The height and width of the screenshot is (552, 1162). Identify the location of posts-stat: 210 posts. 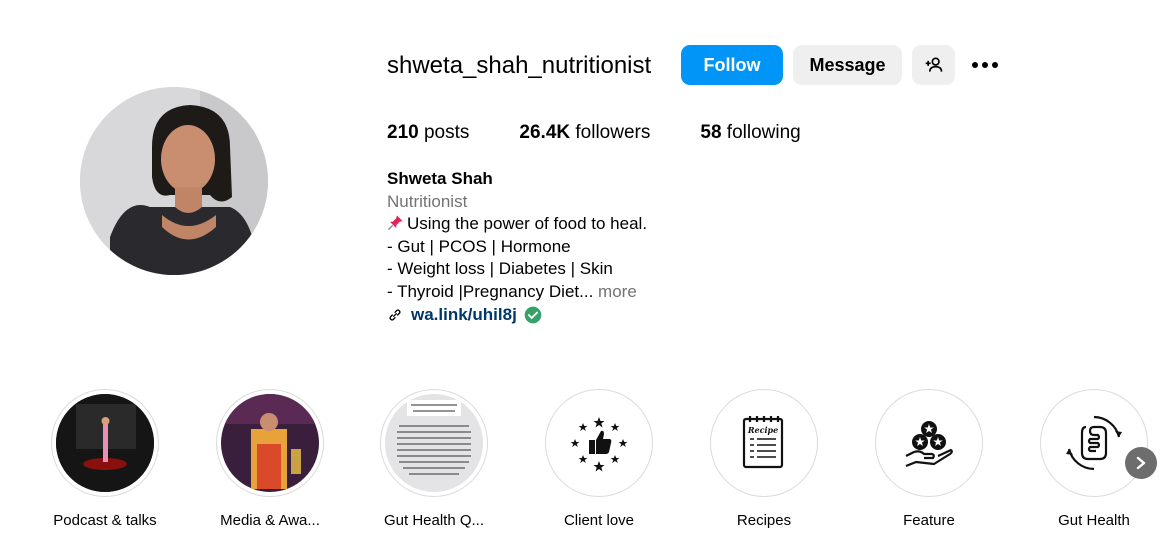
(428, 133).